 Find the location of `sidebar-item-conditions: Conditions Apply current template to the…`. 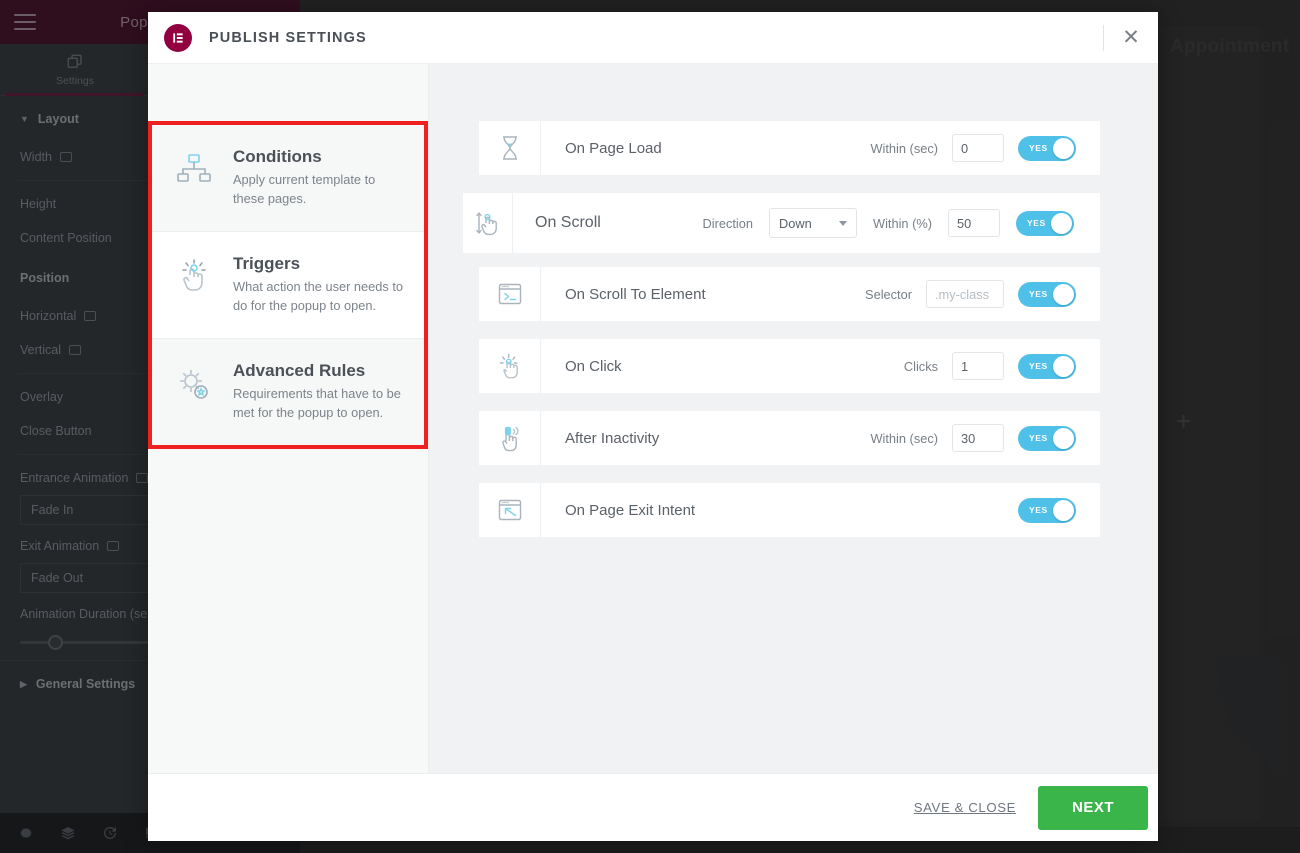

sidebar-item-conditions: Conditions Apply current template to the… is located at coordinates (288, 178).